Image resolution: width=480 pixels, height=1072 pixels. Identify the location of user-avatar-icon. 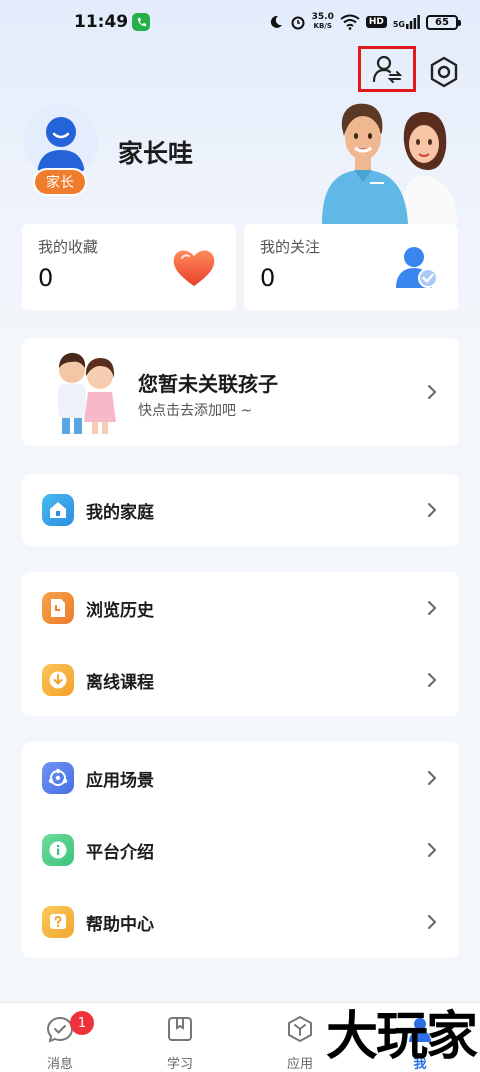
(61, 147).